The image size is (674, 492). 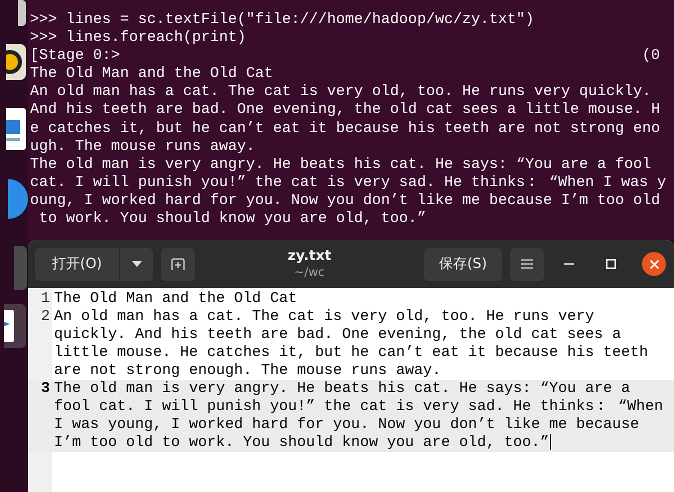 I want to click on terminal-line: The old man is very angry. He beats his cat. He says: “You are a fool, so click(x=341, y=165).